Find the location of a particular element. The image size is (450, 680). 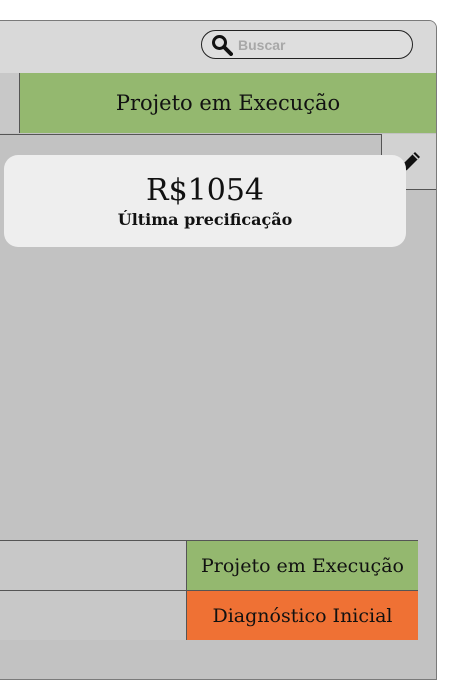

project-status-bar: Projeto em Execução is located at coordinates (218, 104).